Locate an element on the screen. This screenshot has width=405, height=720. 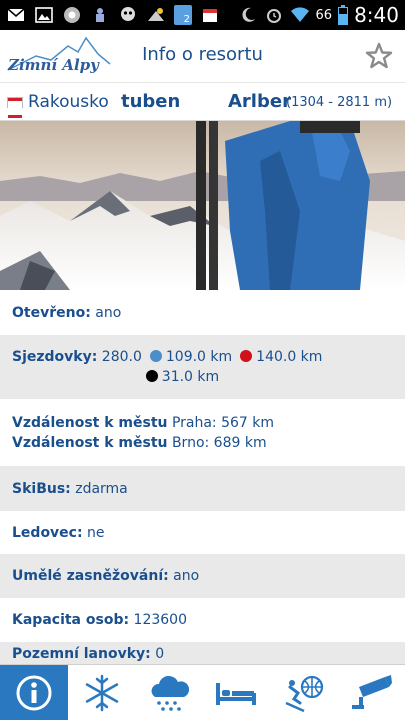
nav-info is located at coordinates (34, 692).